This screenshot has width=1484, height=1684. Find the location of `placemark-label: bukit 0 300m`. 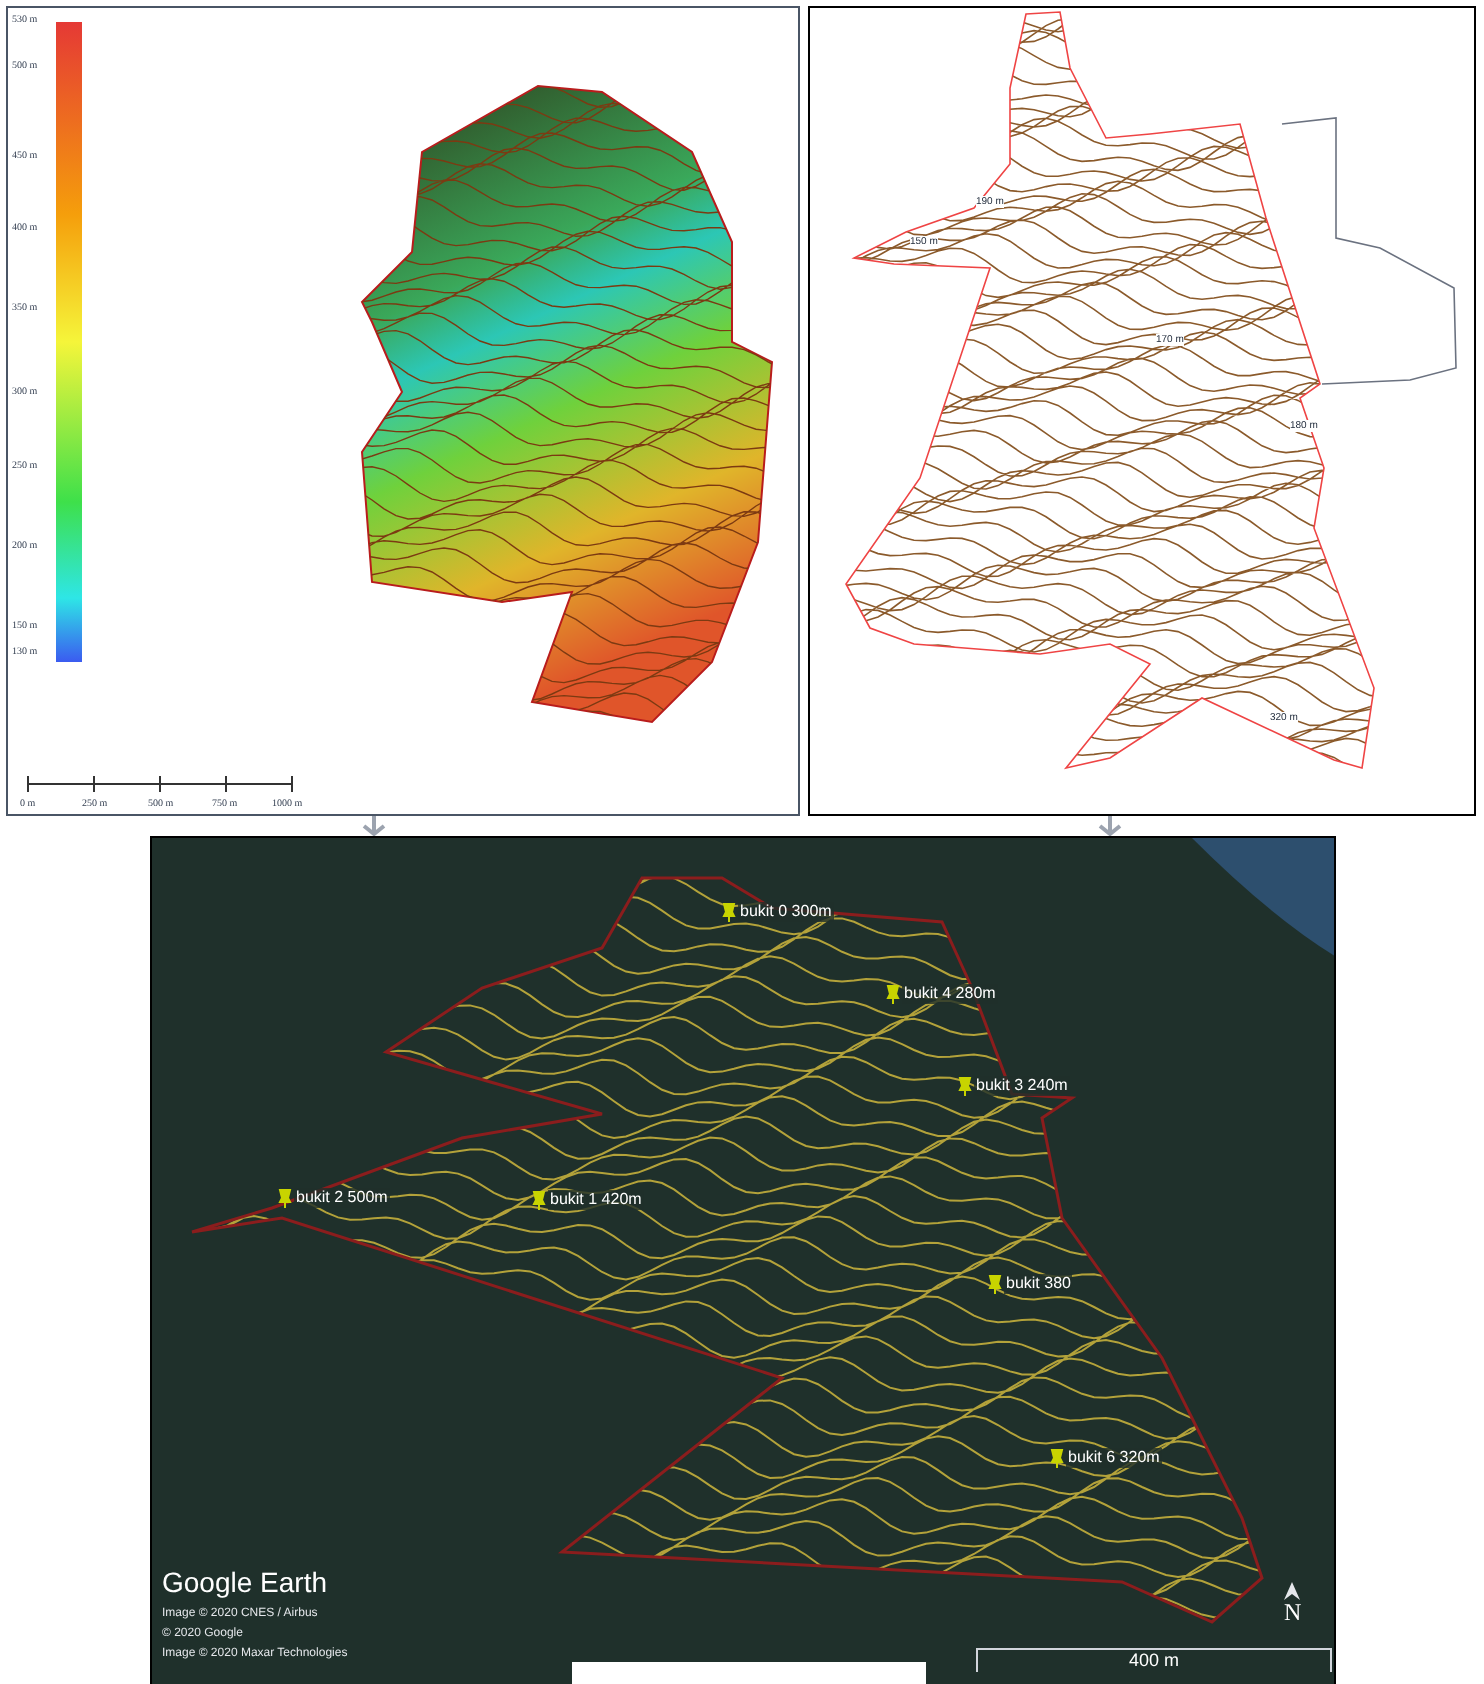

placemark-label: bukit 0 300m is located at coordinates (786, 912).